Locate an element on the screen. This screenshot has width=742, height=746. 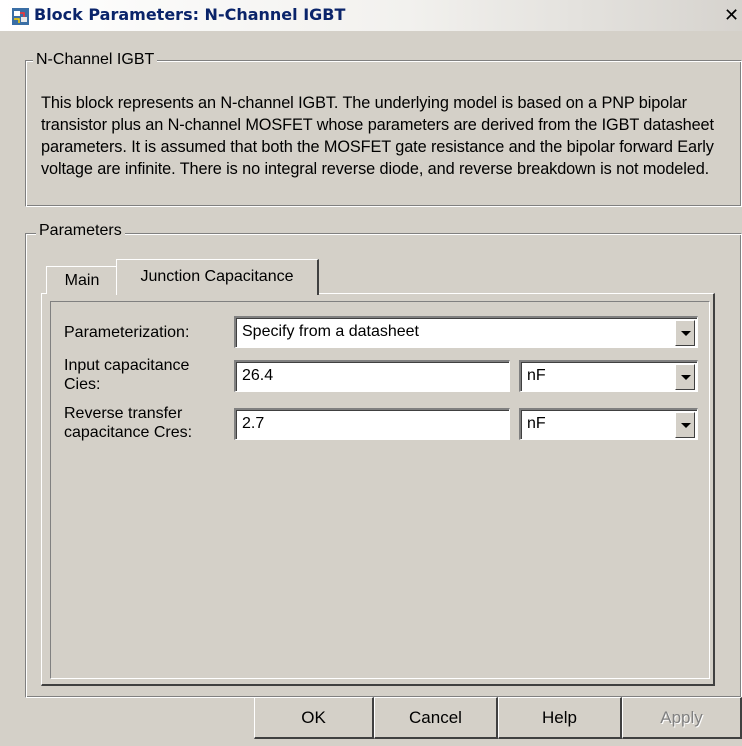
cres-label-line1: Reverse transfer is located at coordinates (123, 413).